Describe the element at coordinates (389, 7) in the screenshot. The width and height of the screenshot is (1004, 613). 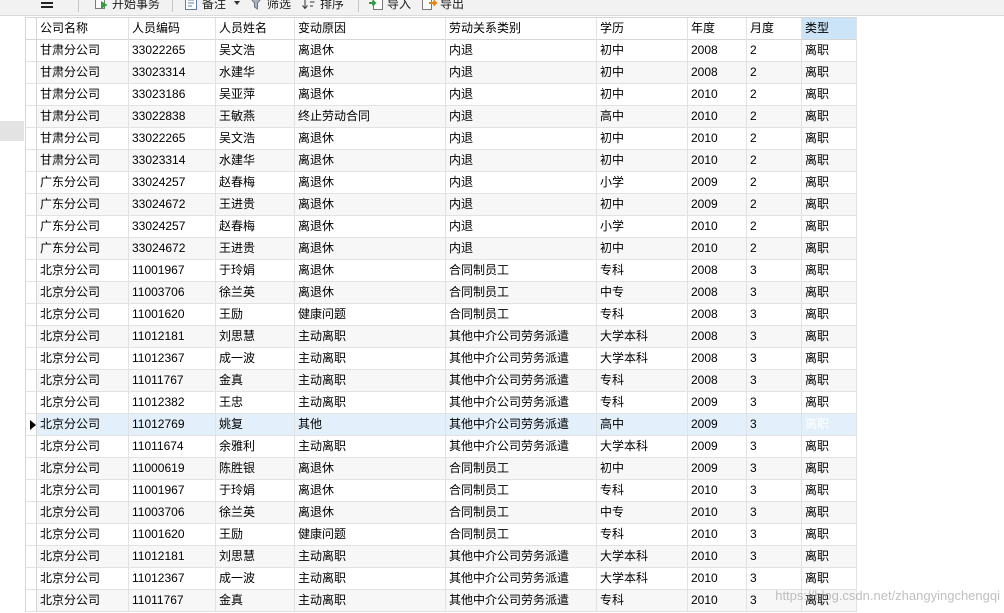
I see `import-button: 导入` at that location.